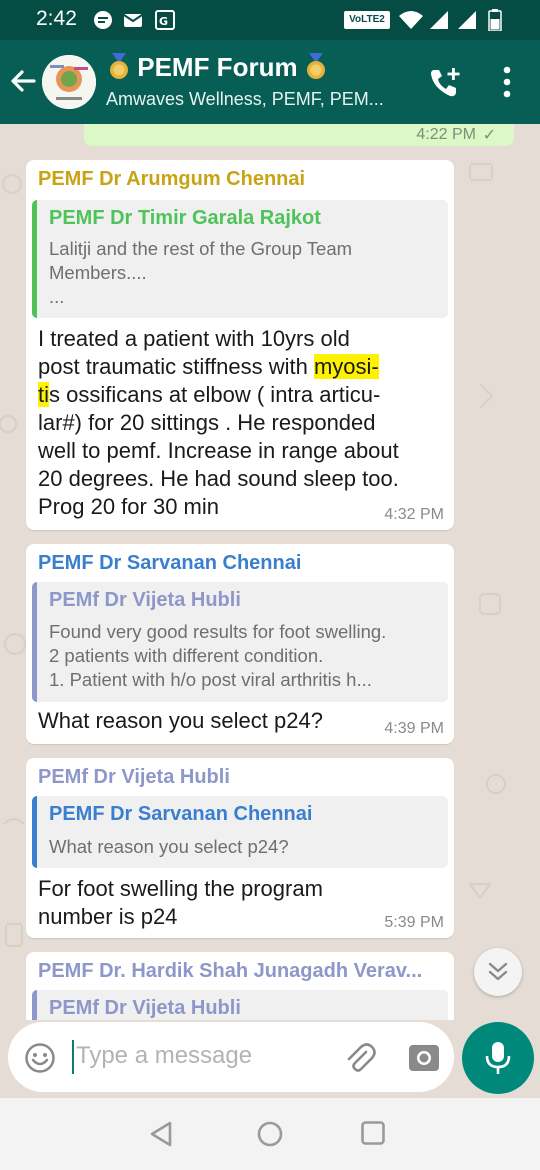  I want to click on system-nav-bar, so click(270, 1134).